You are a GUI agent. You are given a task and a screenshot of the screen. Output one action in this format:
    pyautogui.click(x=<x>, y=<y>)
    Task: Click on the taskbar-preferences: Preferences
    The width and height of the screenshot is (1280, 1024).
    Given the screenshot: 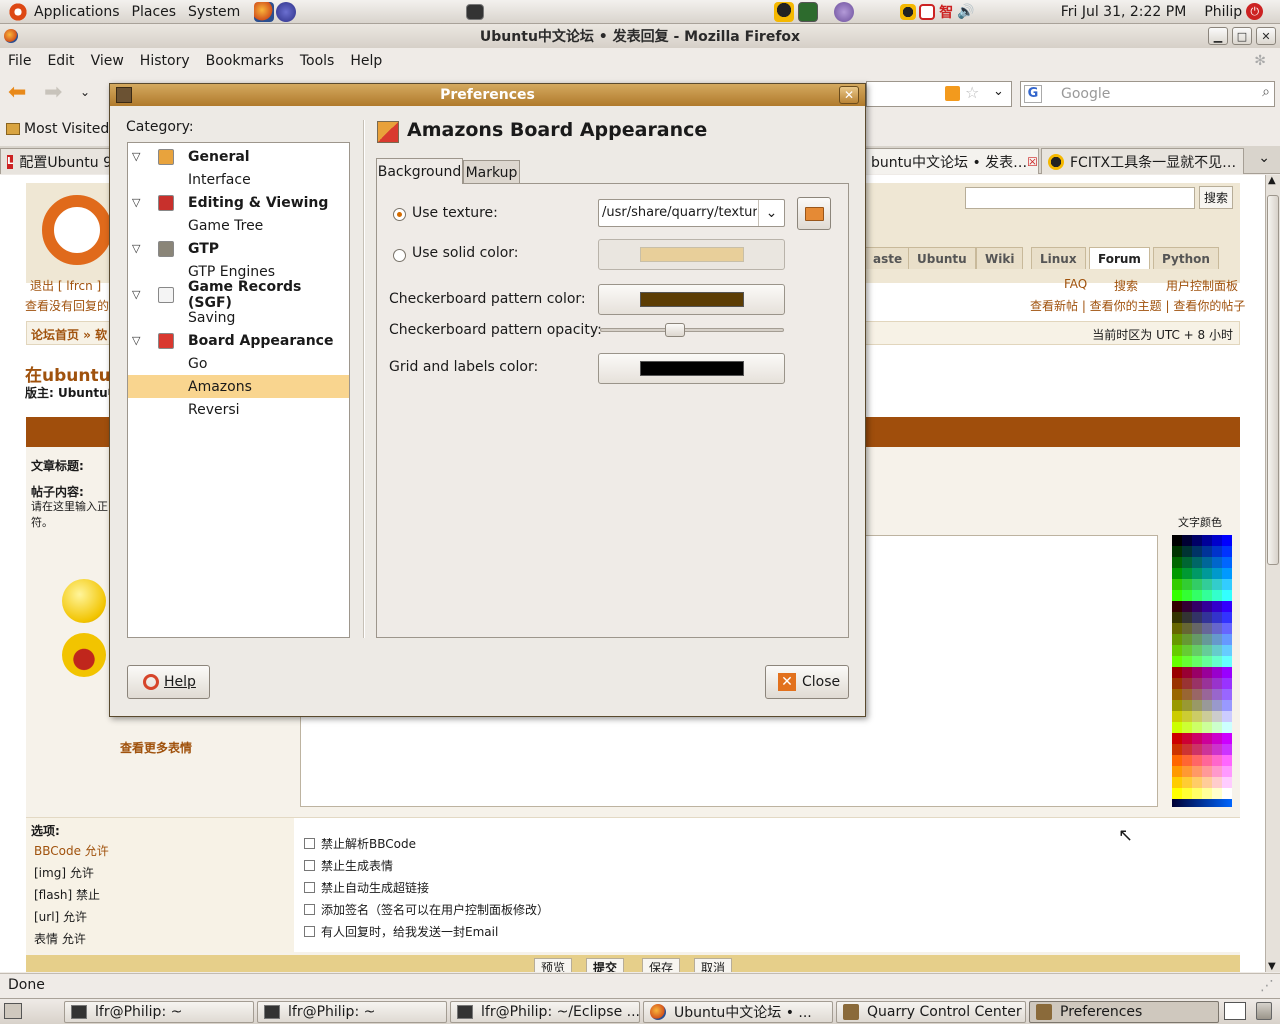 What is the action you would take?
    pyautogui.click(x=1124, y=1012)
    